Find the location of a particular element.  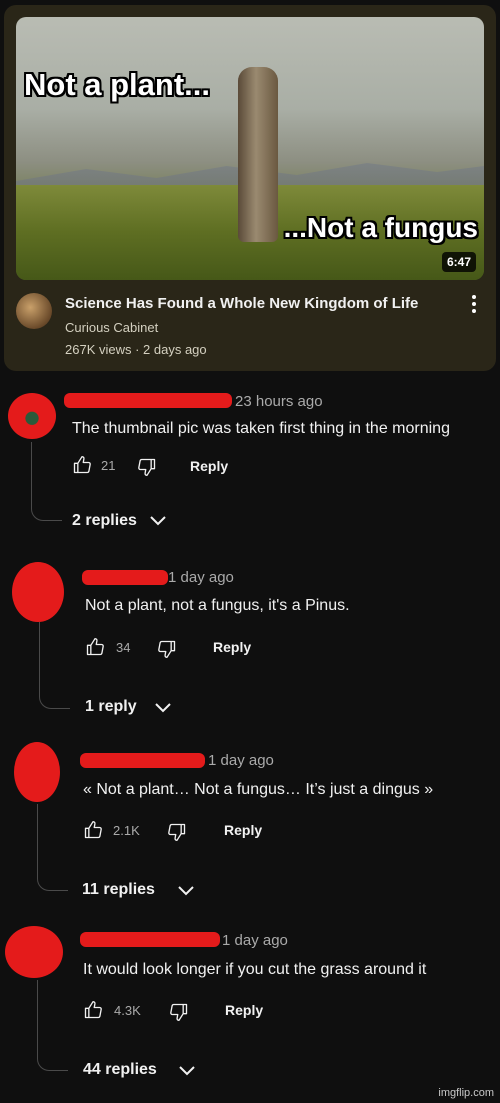

like-count: 4.3K is located at coordinates (127, 1010).